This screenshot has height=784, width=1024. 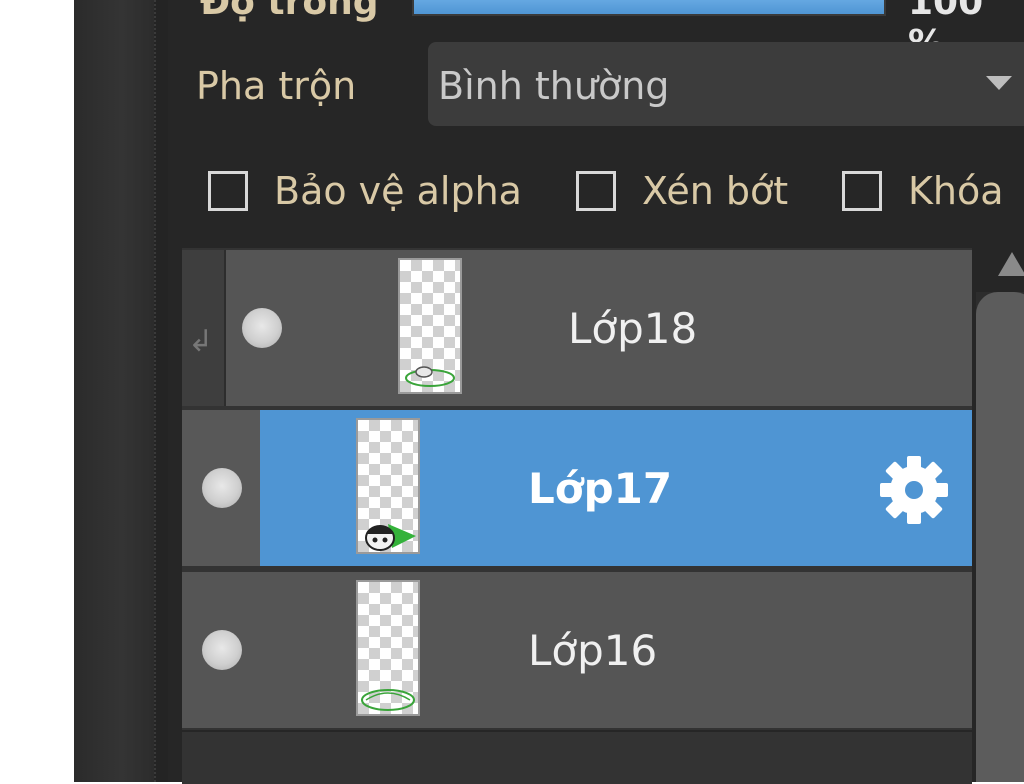 What do you see at coordinates (161, 391) in the screenshot?
I see `panel-splitter` at bounding box center [161, 391].